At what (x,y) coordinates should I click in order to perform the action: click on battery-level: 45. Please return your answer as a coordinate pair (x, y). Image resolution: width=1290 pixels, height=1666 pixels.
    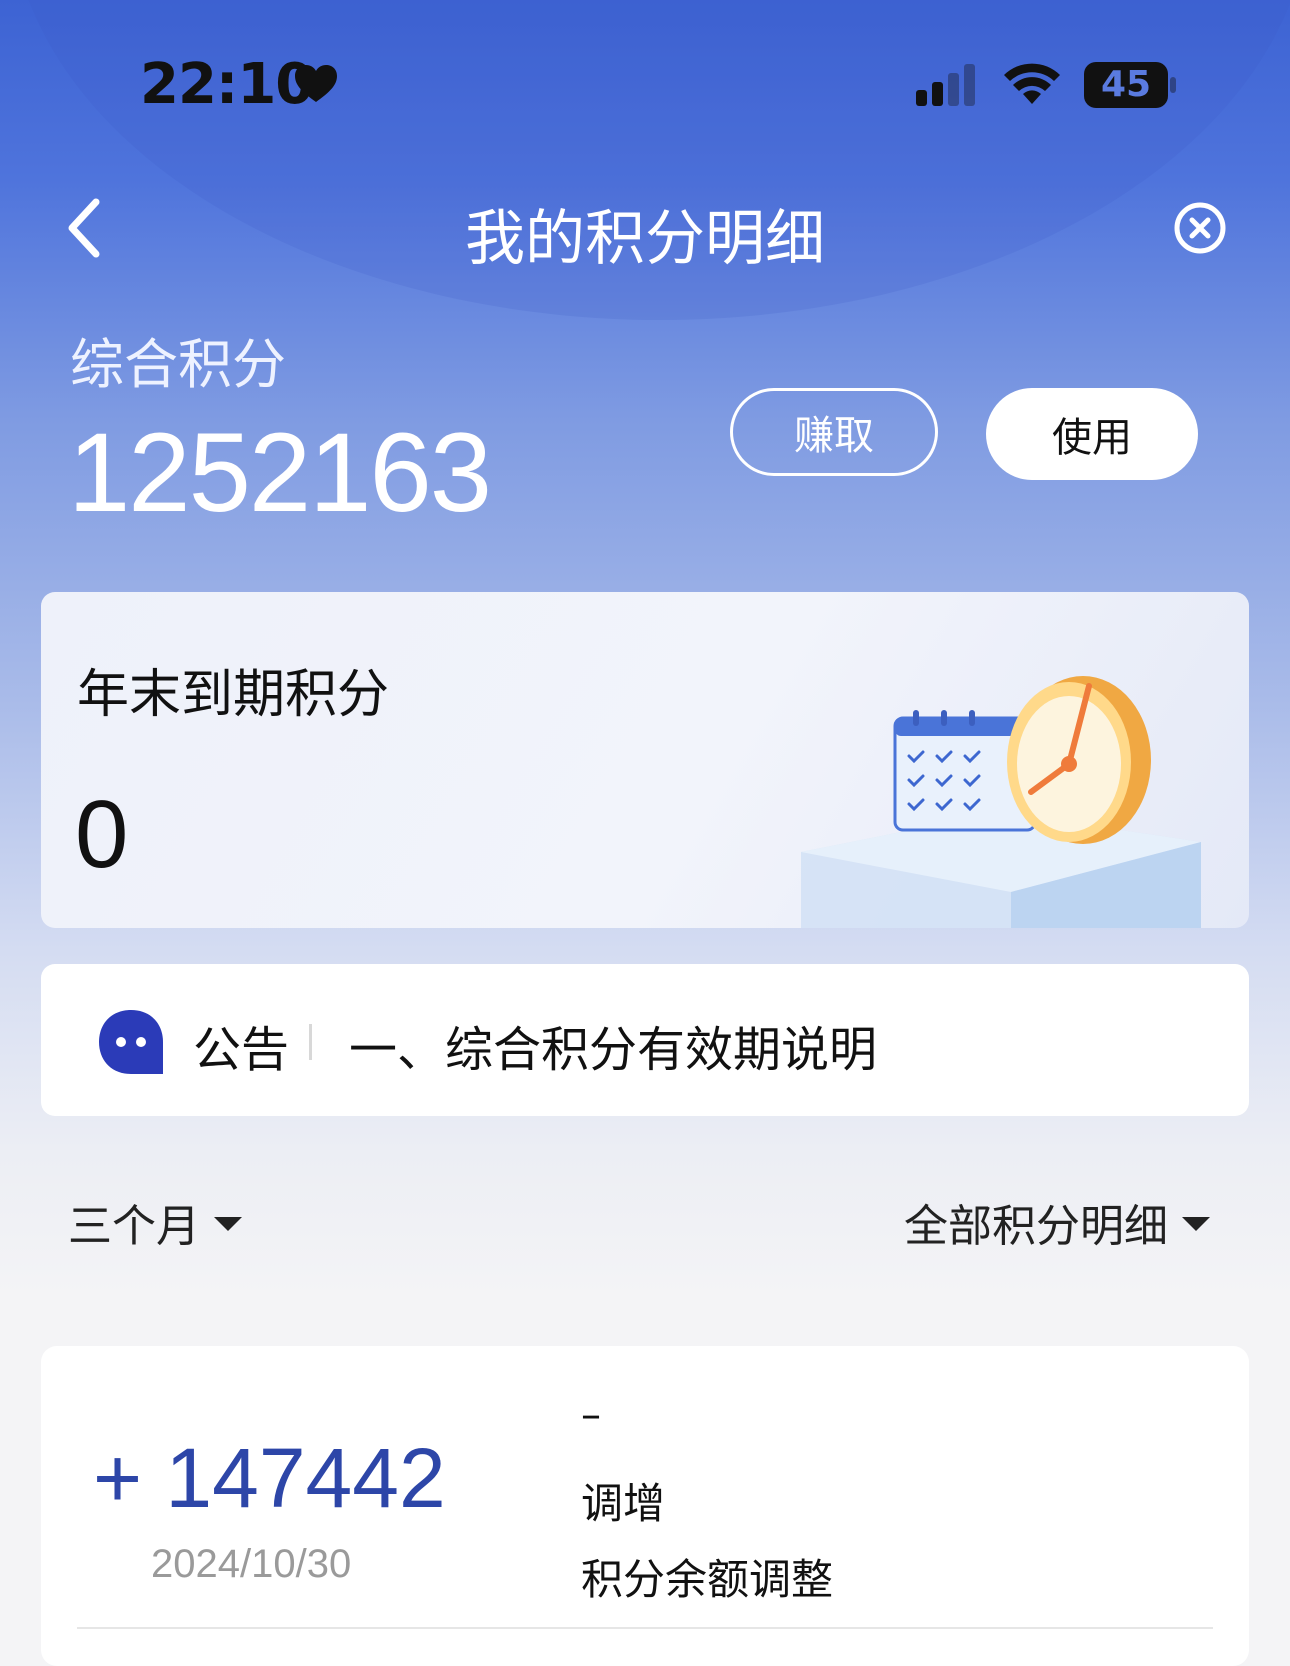
    Looking at the image, I should click on (1126, 84).